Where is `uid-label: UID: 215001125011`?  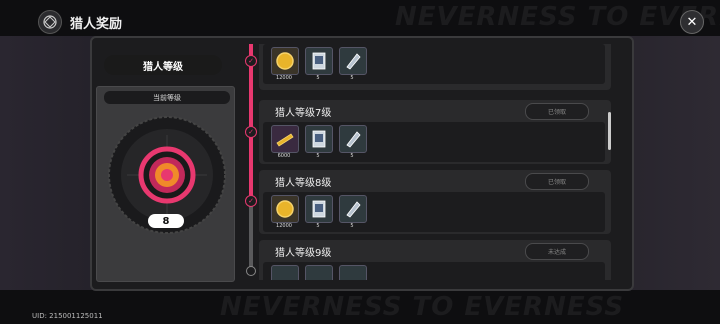 uid-label: UID: 215001125011 is located at coordinates (67, 316).